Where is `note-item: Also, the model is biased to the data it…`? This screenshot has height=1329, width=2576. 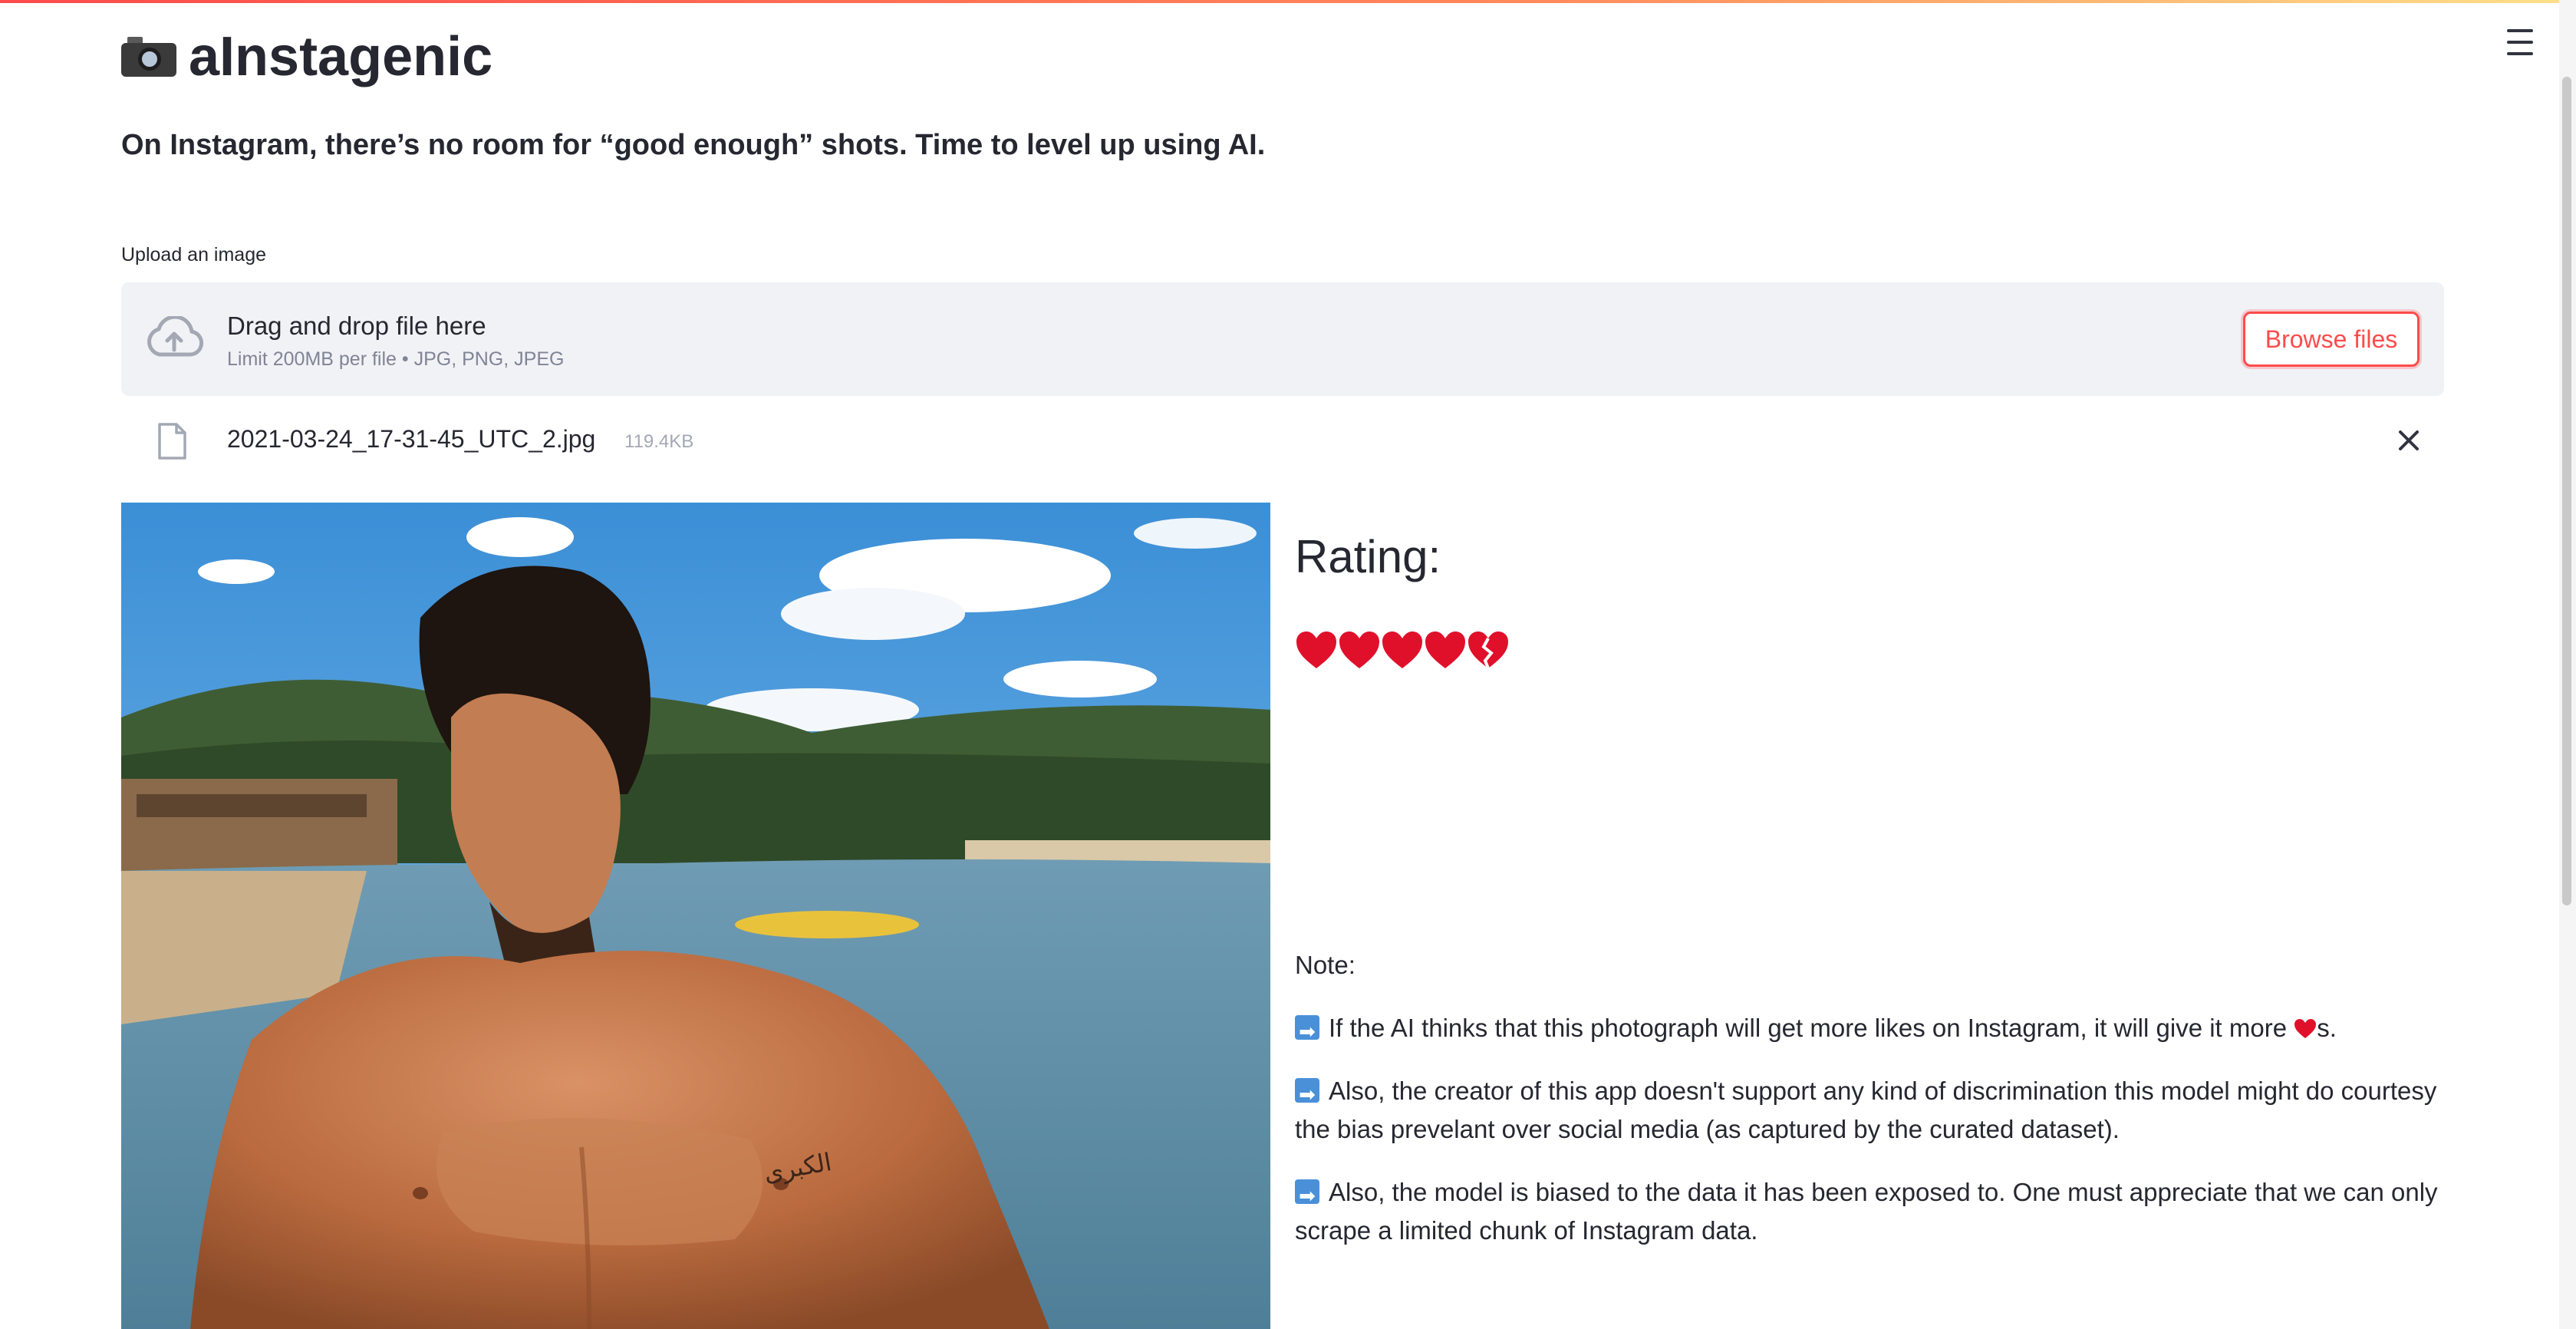
note-item: Also, the model is biased to the data it… is located at coordinates (1869, 1211).